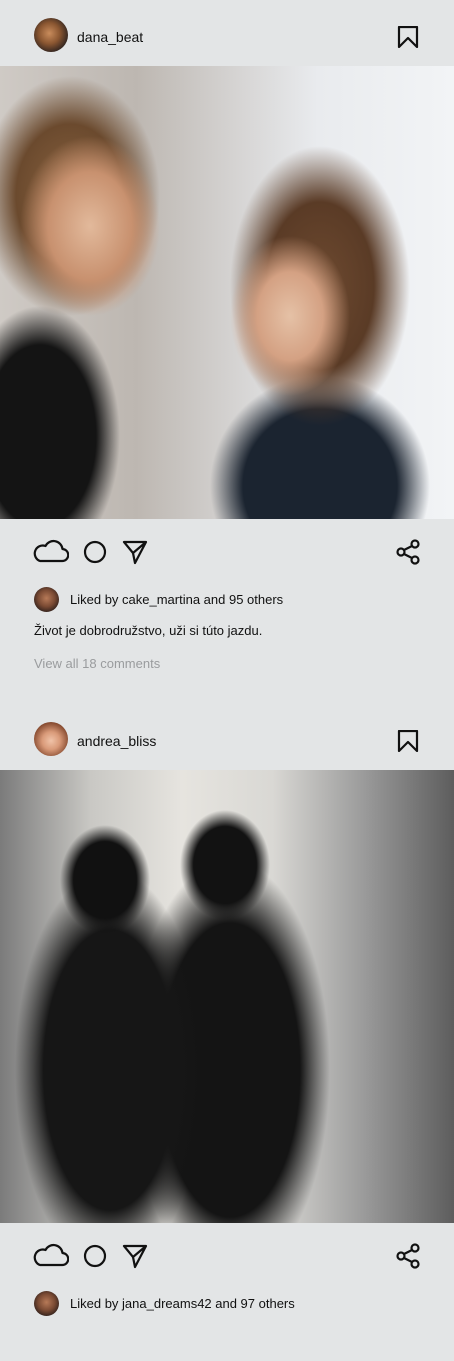 Image resolution: width=454 pixels, height=1361 pixels. I want to click on view-comments-link: View all 18 comments, so click(97, 663).